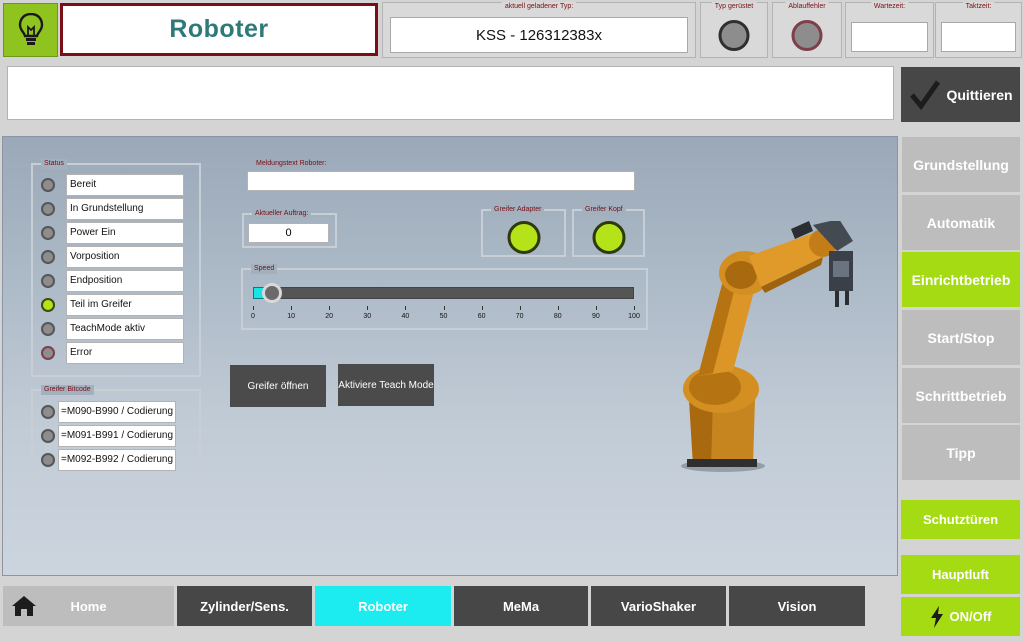  What do you see at coordinates (125, 185) in the screenshot?
I see `status-label: Bereit` at bounding box center [125, 185].